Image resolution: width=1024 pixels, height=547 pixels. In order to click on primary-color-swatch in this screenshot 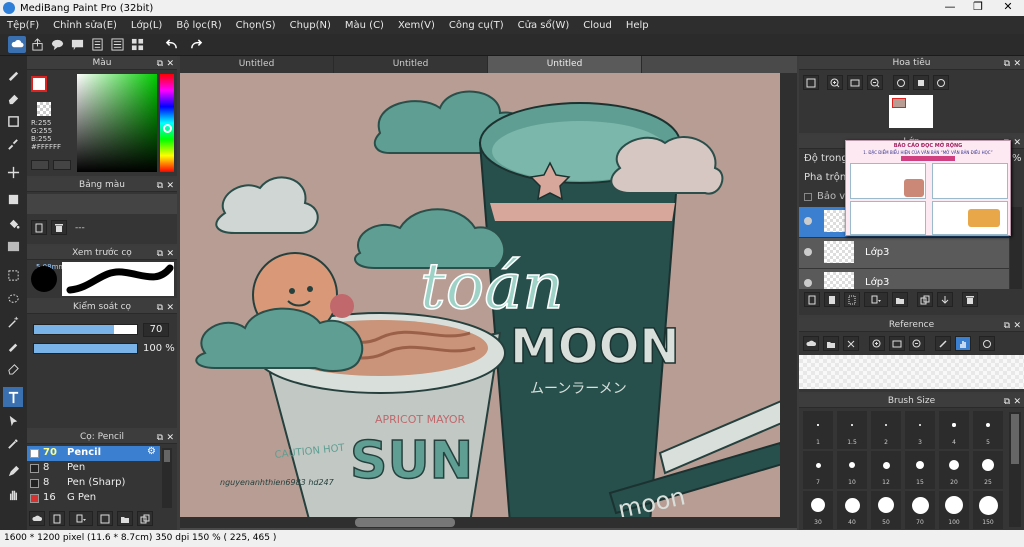, I will do `click(39, 84)`.